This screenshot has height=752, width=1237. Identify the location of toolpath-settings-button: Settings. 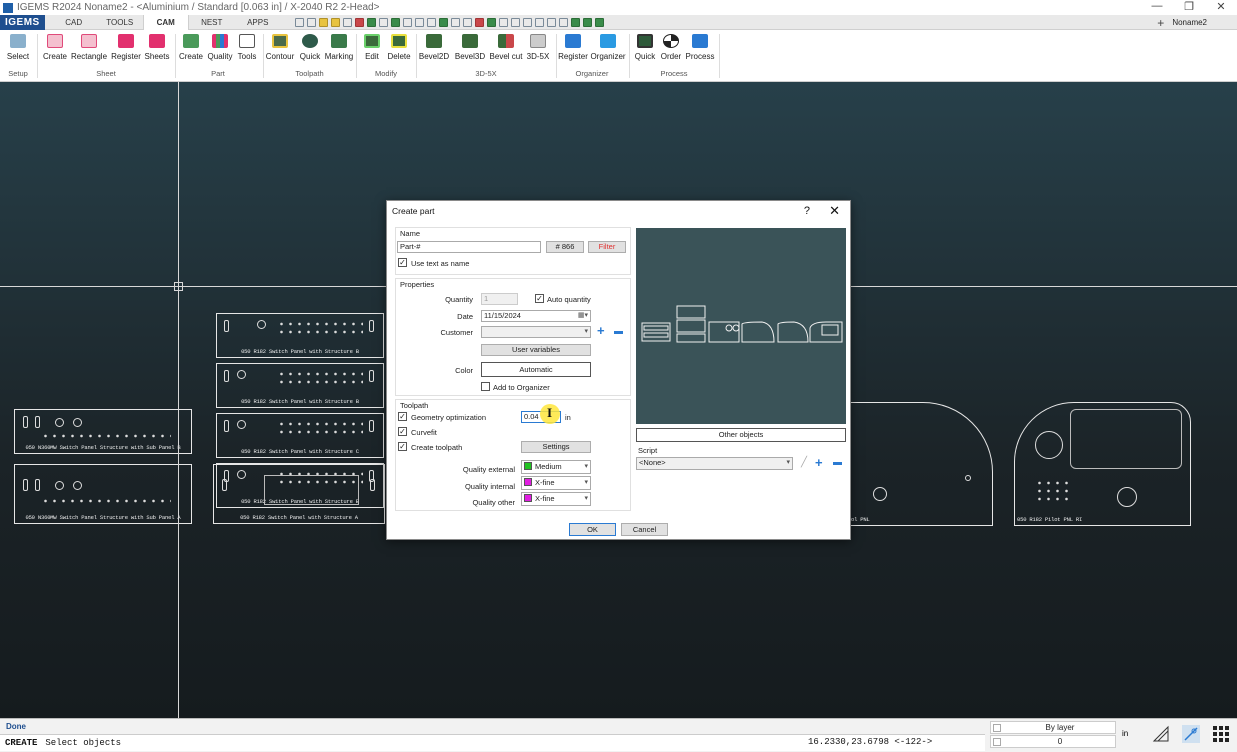
(556, 447).